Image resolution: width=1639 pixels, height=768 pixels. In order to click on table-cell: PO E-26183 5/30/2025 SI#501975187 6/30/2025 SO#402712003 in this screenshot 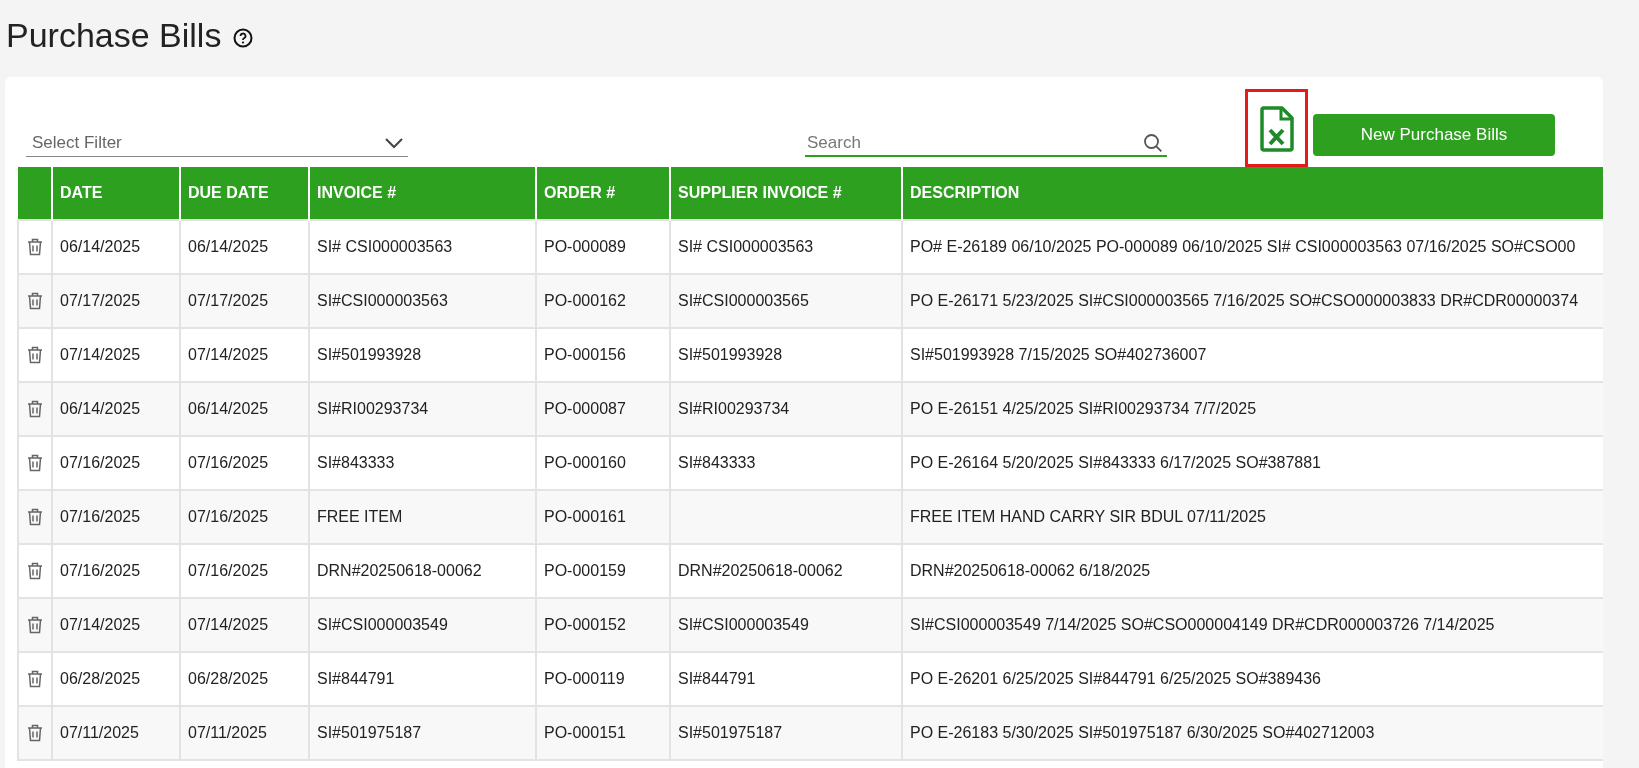, I will do `click(1252, 733)`.